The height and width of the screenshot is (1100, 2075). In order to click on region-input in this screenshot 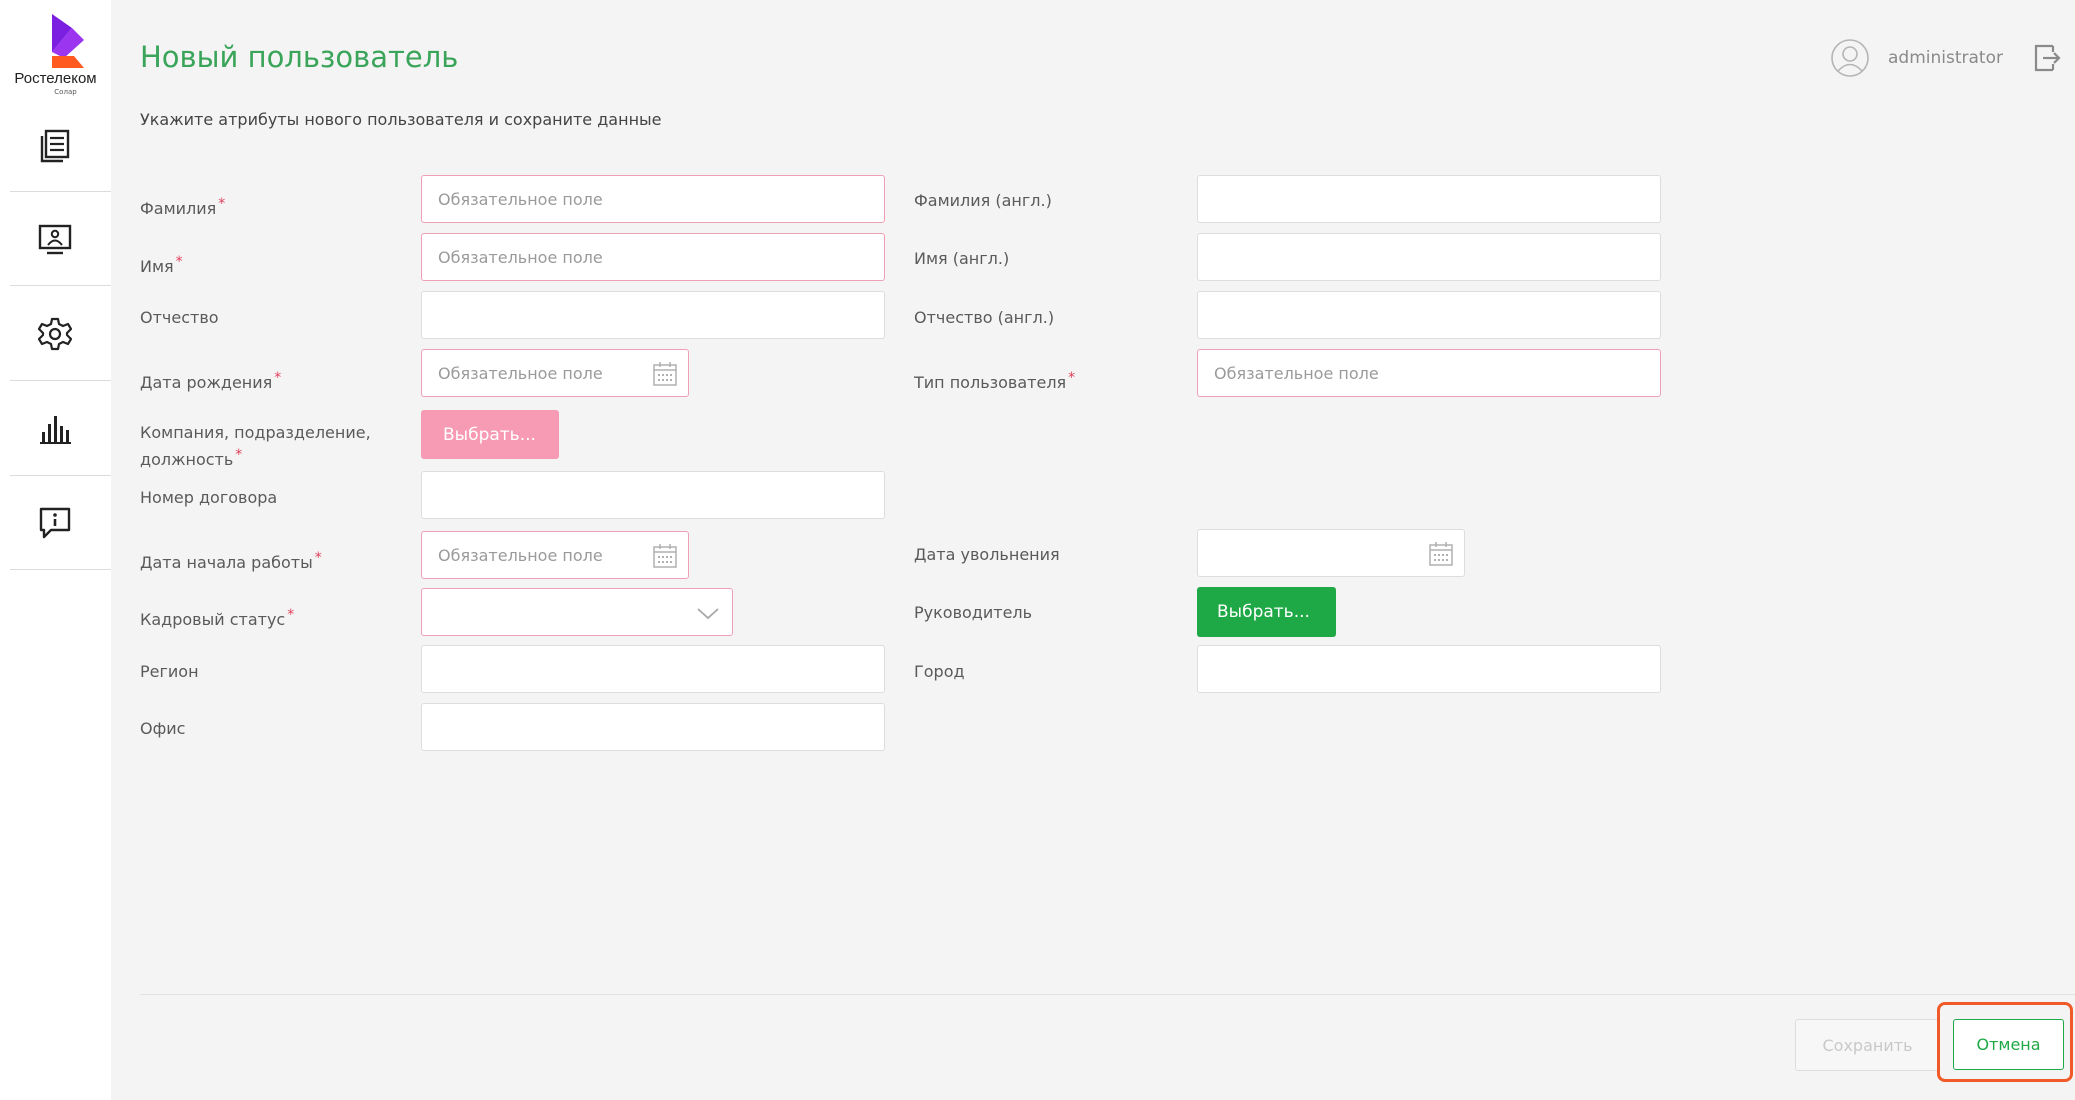, I will do `click(653, 669)`.